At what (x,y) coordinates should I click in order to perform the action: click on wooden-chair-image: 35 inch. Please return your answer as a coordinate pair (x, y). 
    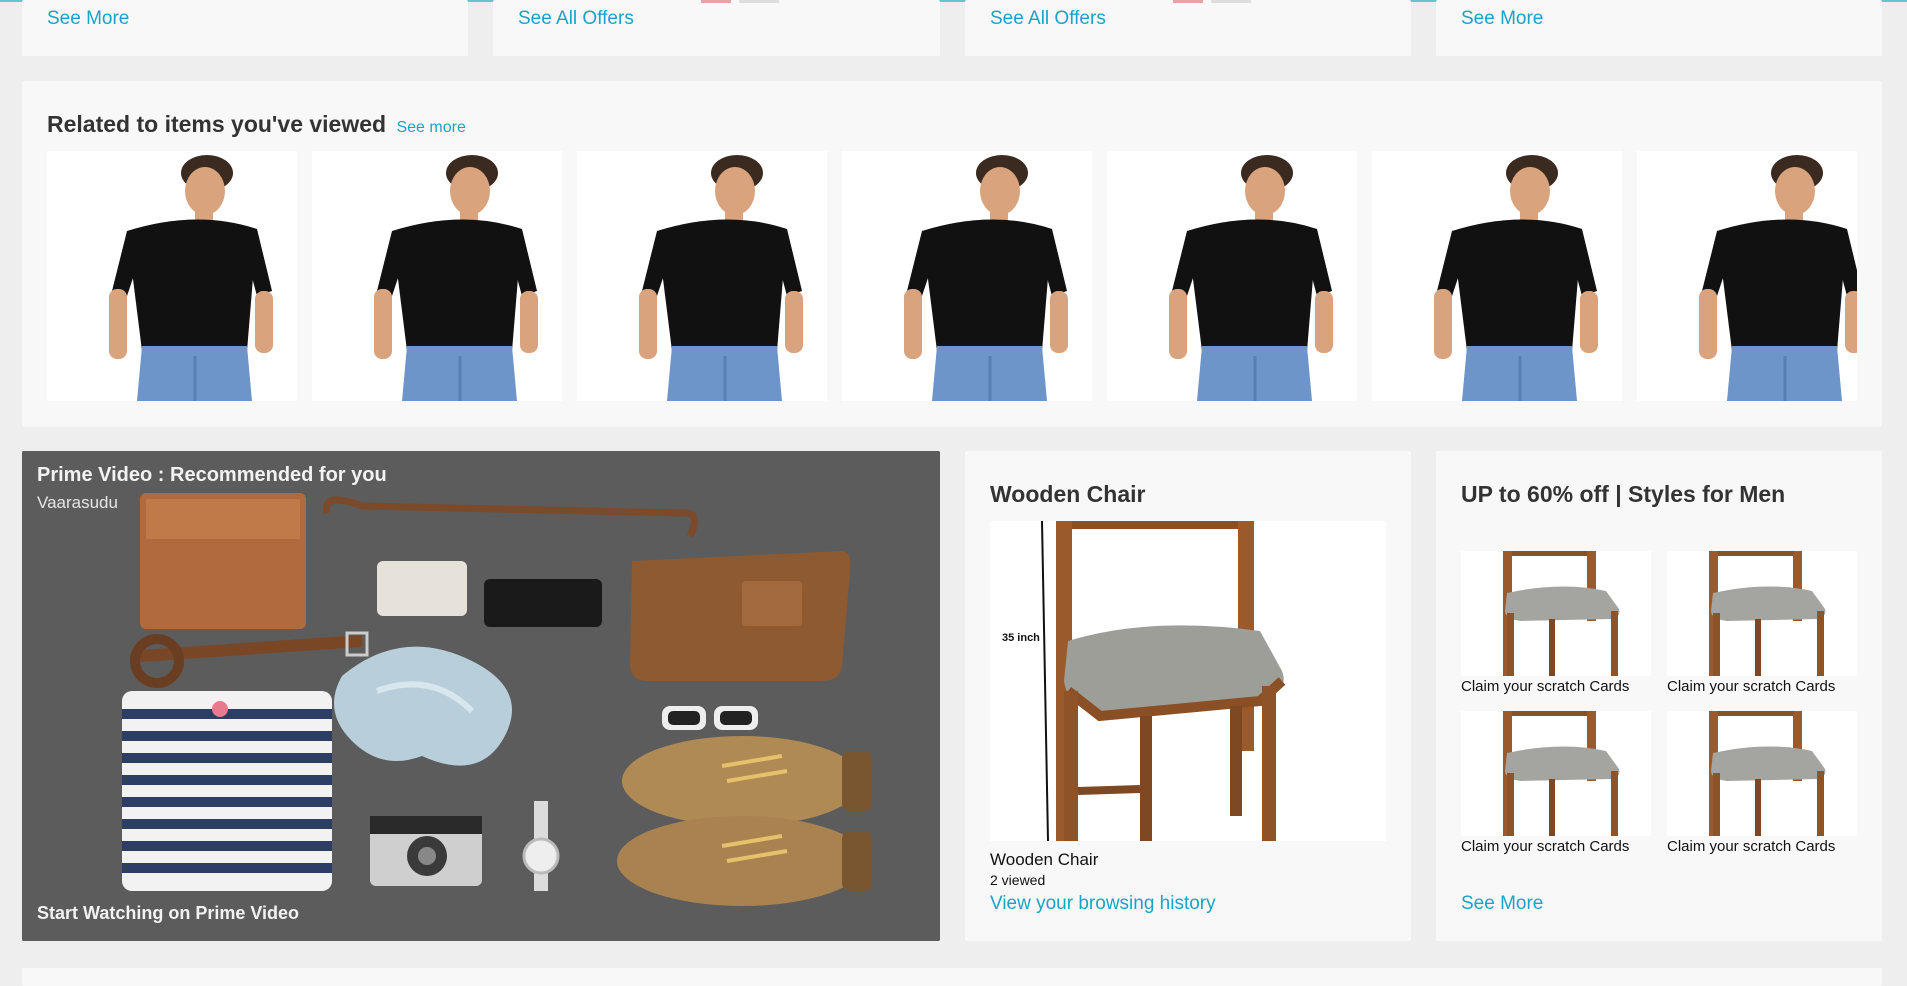
    Looking at the image, I should click on (1188, 681).